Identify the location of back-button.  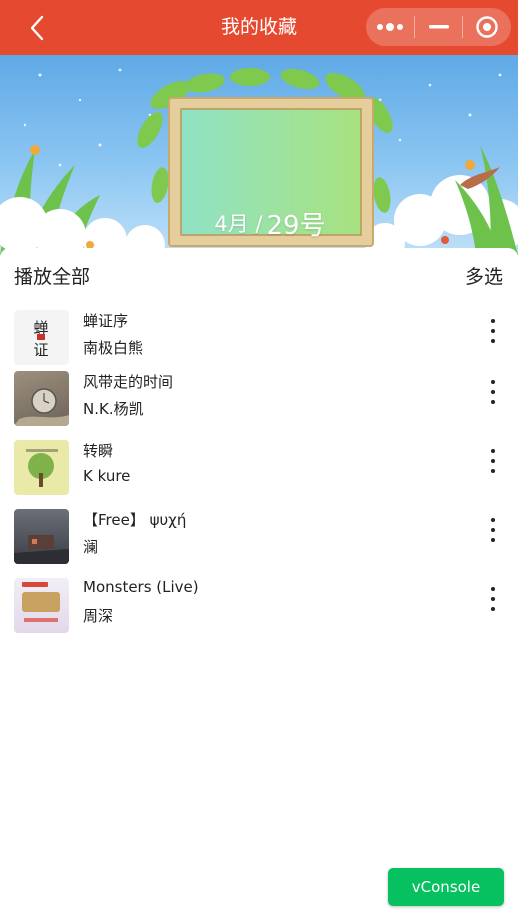
(37, 28).